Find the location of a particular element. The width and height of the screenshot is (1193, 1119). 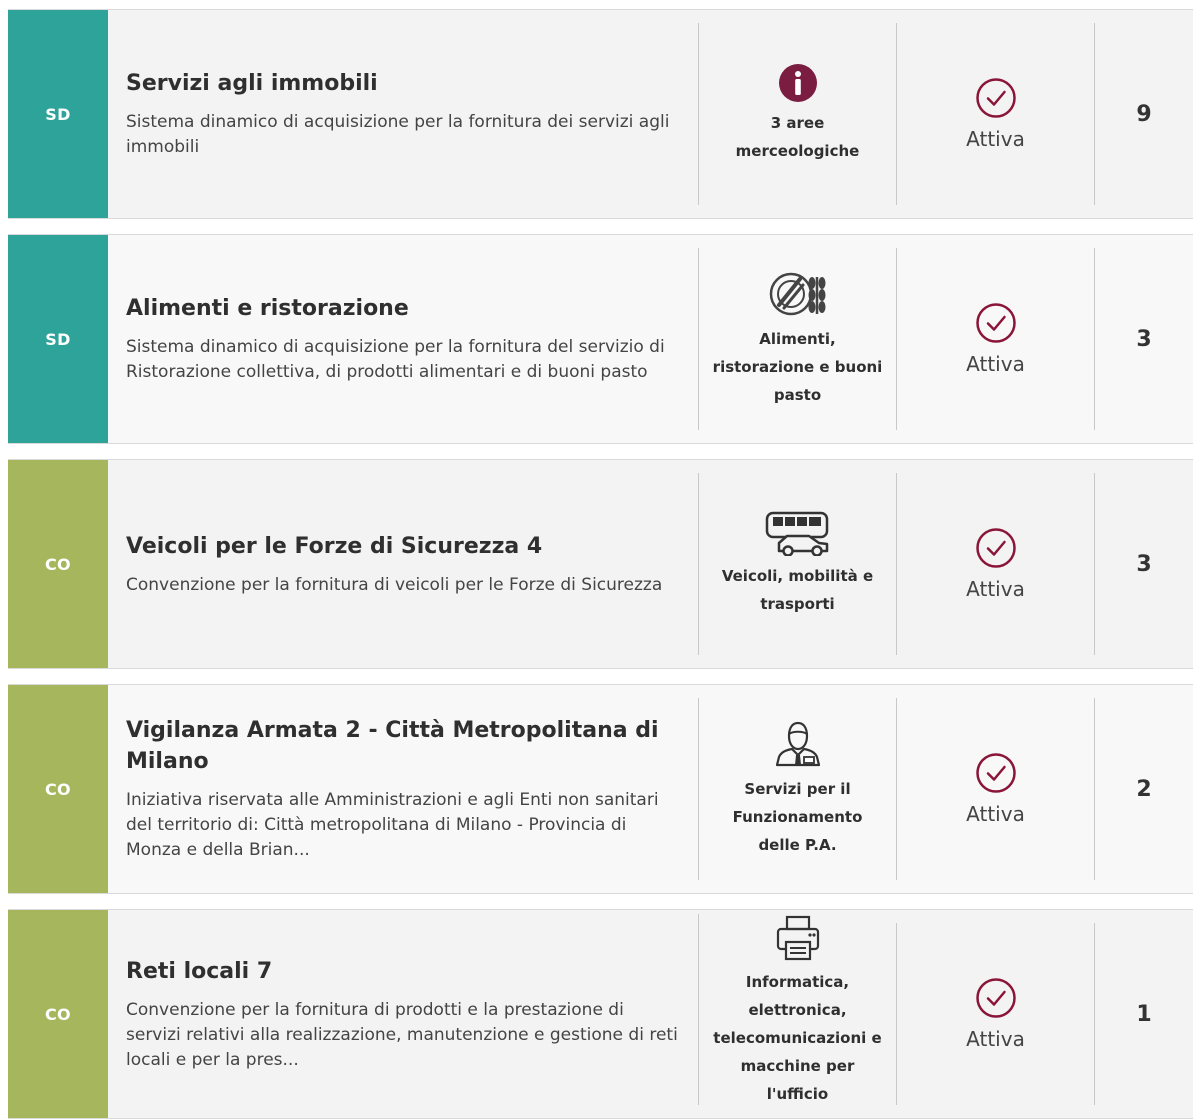

category-label: 3 aree merceologiche is located at coordinates (797, 137).